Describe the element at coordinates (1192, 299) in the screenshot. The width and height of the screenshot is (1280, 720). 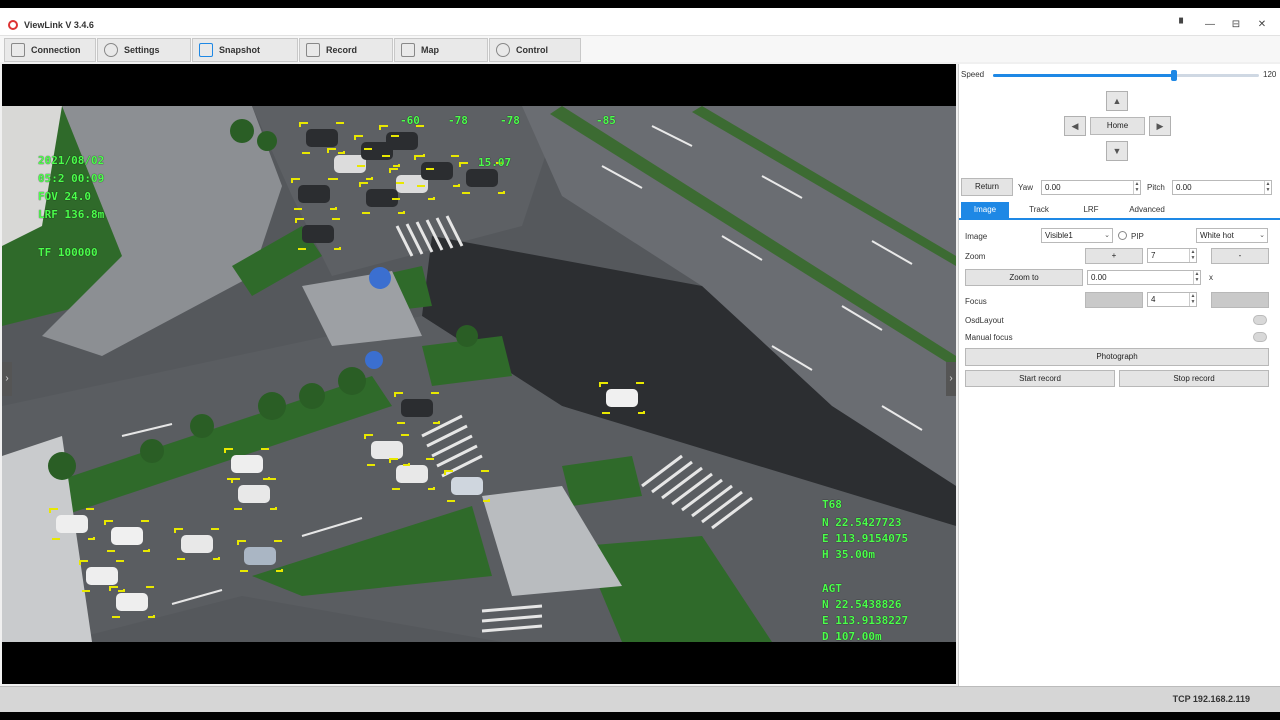
I see `focus-spinner: ▲ ▼` at that location.